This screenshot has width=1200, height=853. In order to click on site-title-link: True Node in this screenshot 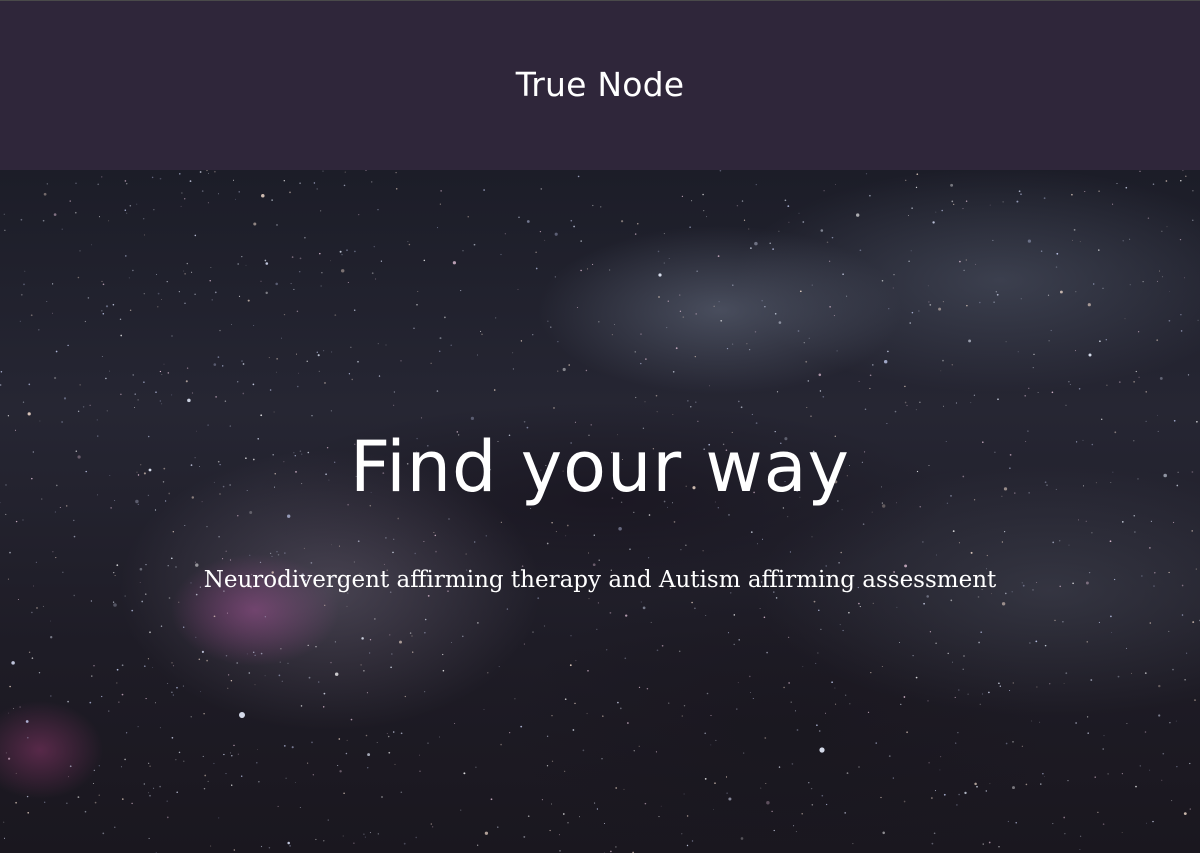, I will do `click(600, 85)`.